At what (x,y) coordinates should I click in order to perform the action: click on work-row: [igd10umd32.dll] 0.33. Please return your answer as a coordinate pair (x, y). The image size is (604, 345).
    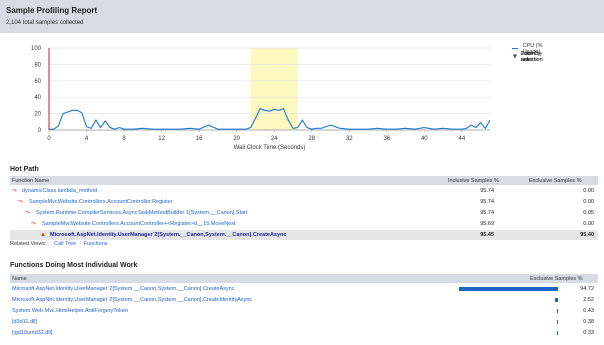
    Looking at the image, I should click on (304, 333).